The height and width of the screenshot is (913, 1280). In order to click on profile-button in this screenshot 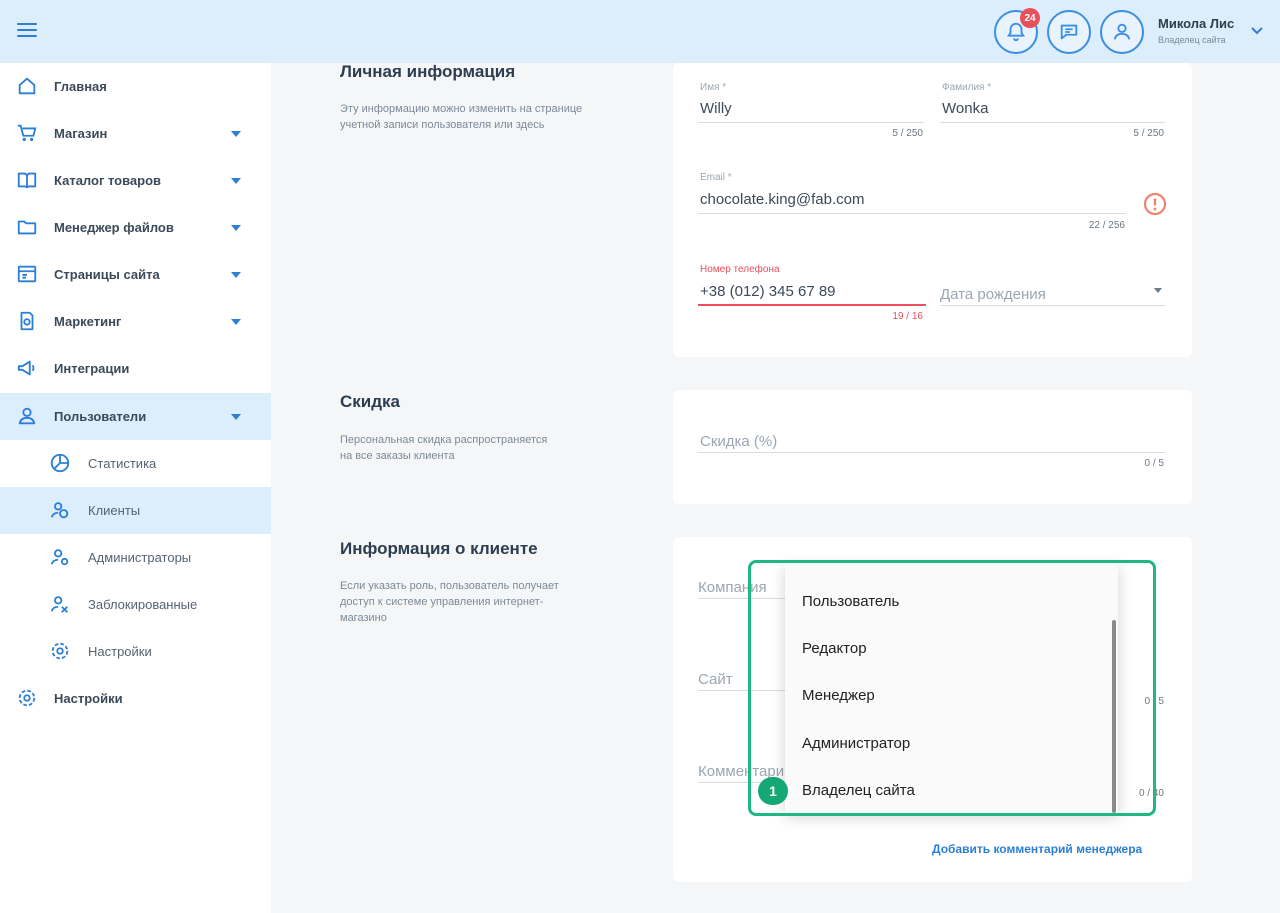, I will do `click(1122, 32)`.